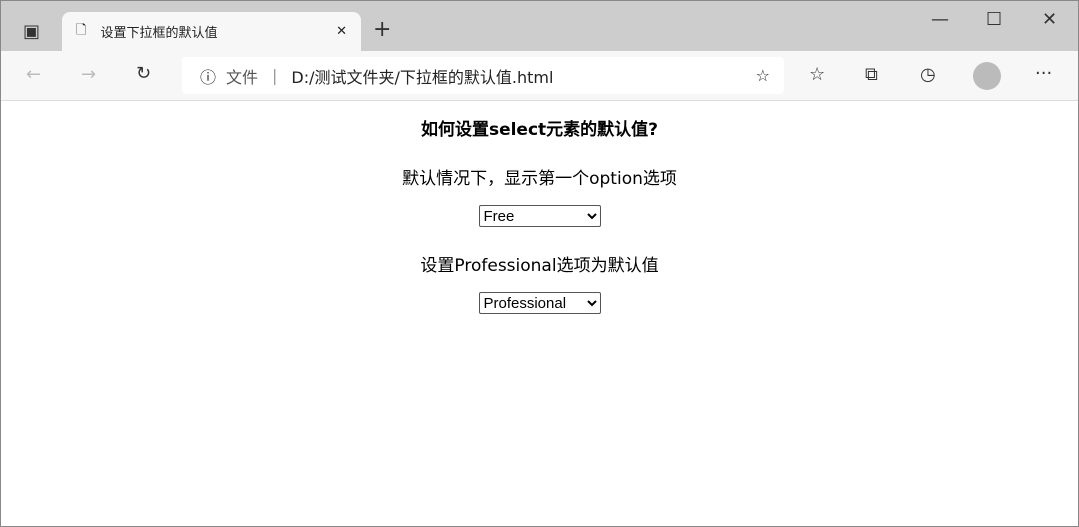 The width and height of the screenshot is (1079, 527). Describe the element at coordinates (928, 74) in the screenshot. I see `history-icon: ◷` at that location.